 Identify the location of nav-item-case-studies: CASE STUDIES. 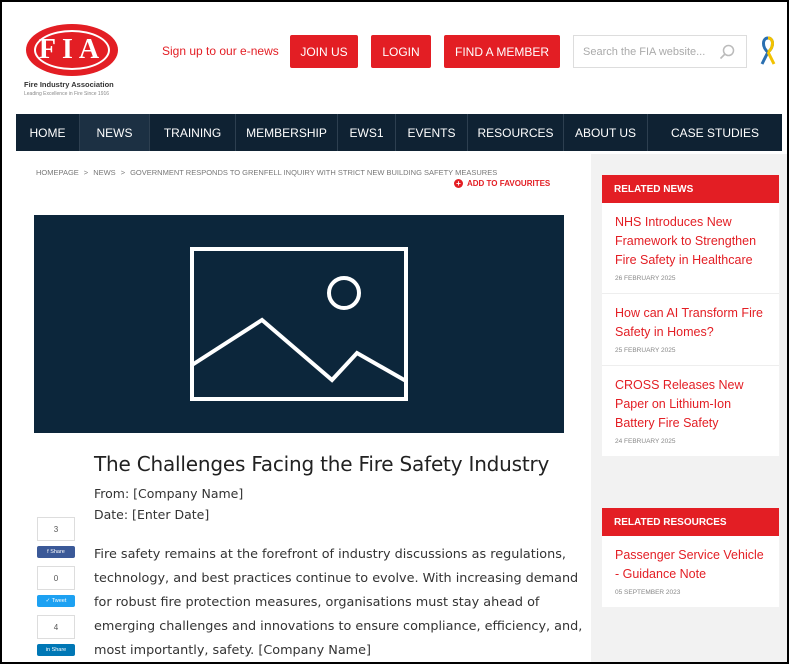
(715, 132).